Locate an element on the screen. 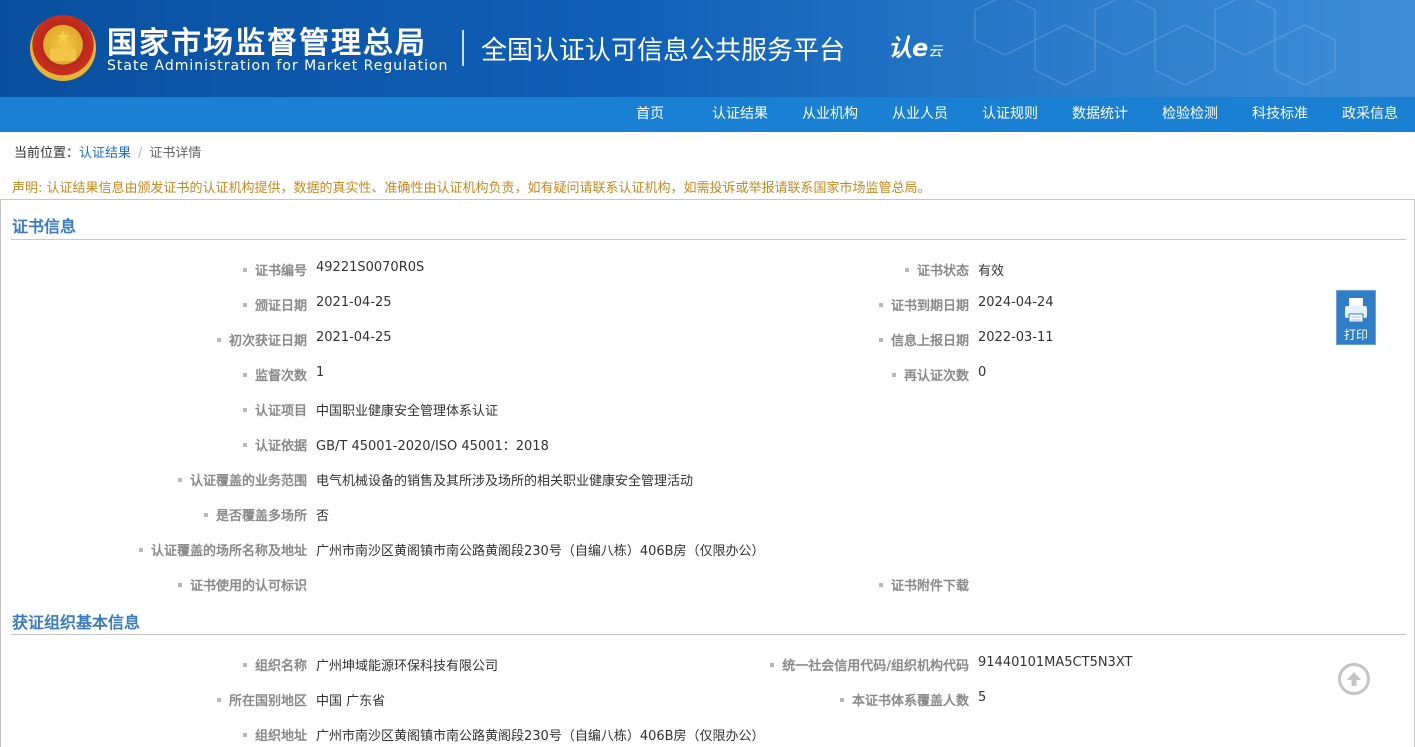 This screenshot has height=747, width=1415. breadcrumb: 当前位置：认证结果 / 证书详情 is located at coordinates (107, 151).